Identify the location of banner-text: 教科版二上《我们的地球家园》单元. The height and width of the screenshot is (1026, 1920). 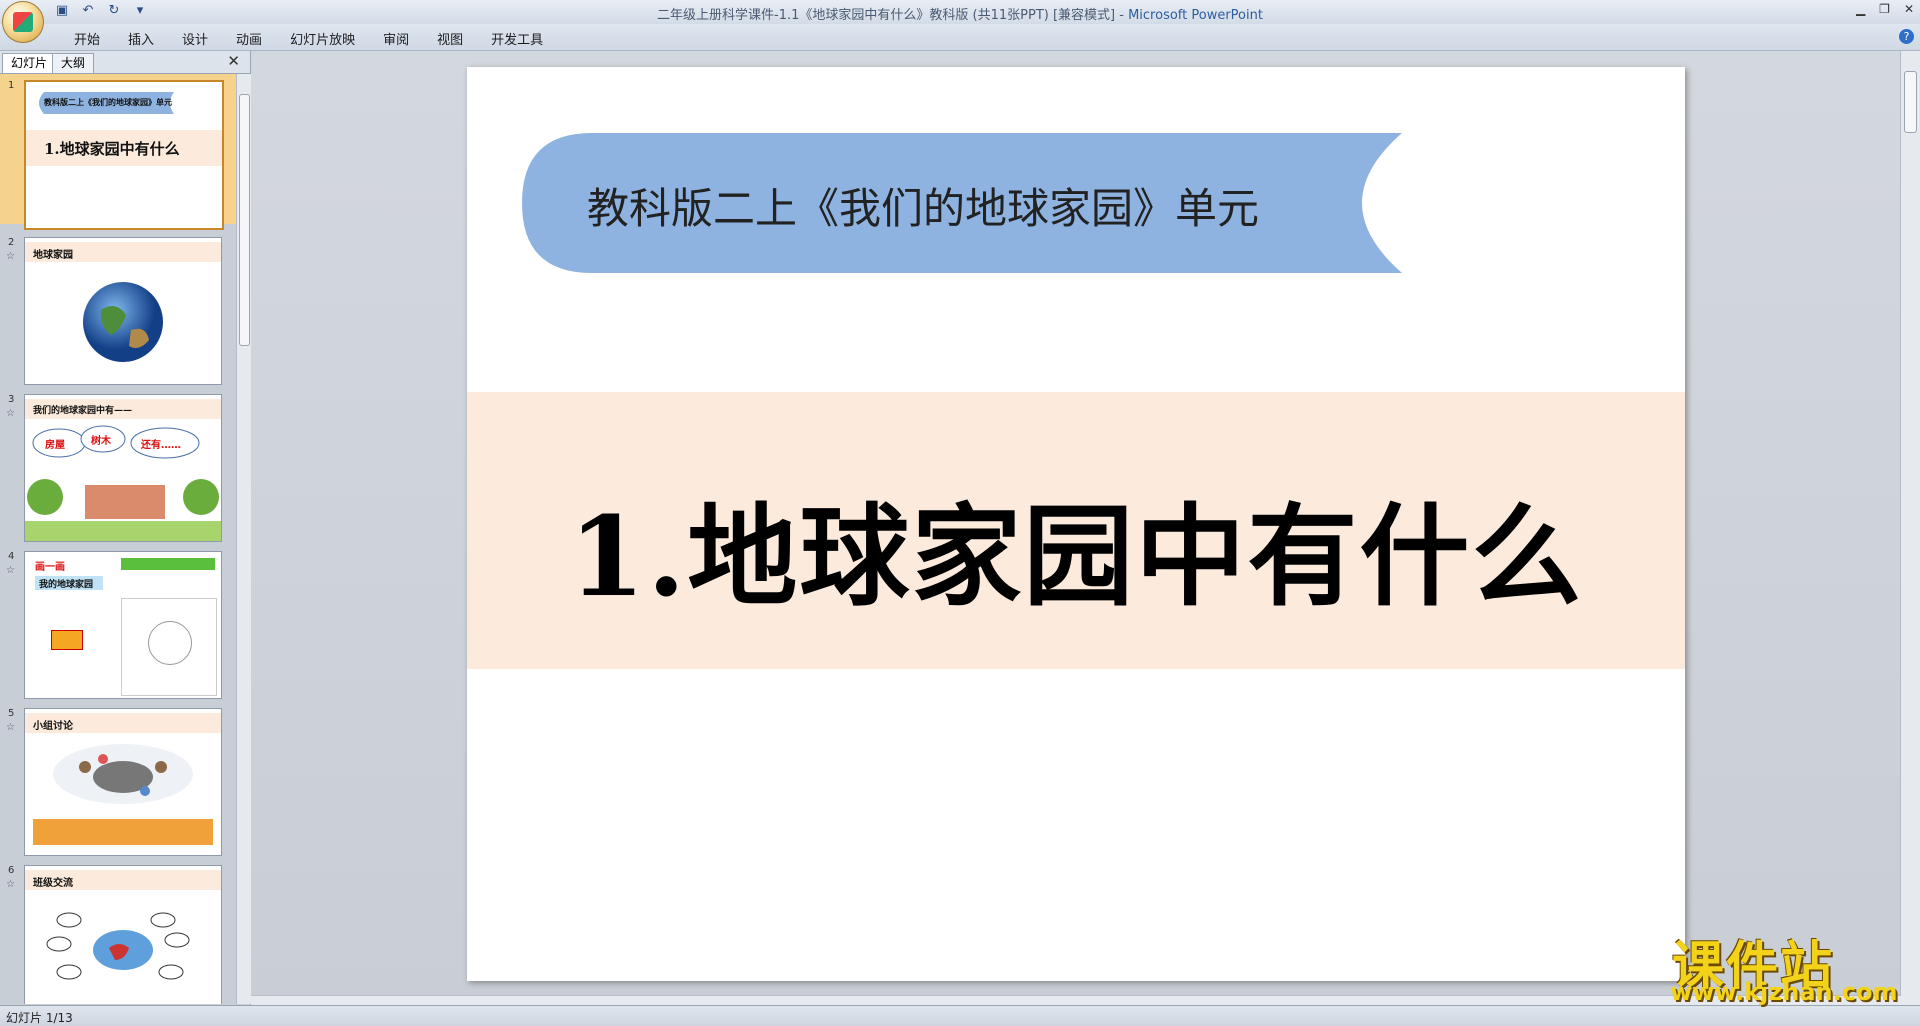
(923, 205).